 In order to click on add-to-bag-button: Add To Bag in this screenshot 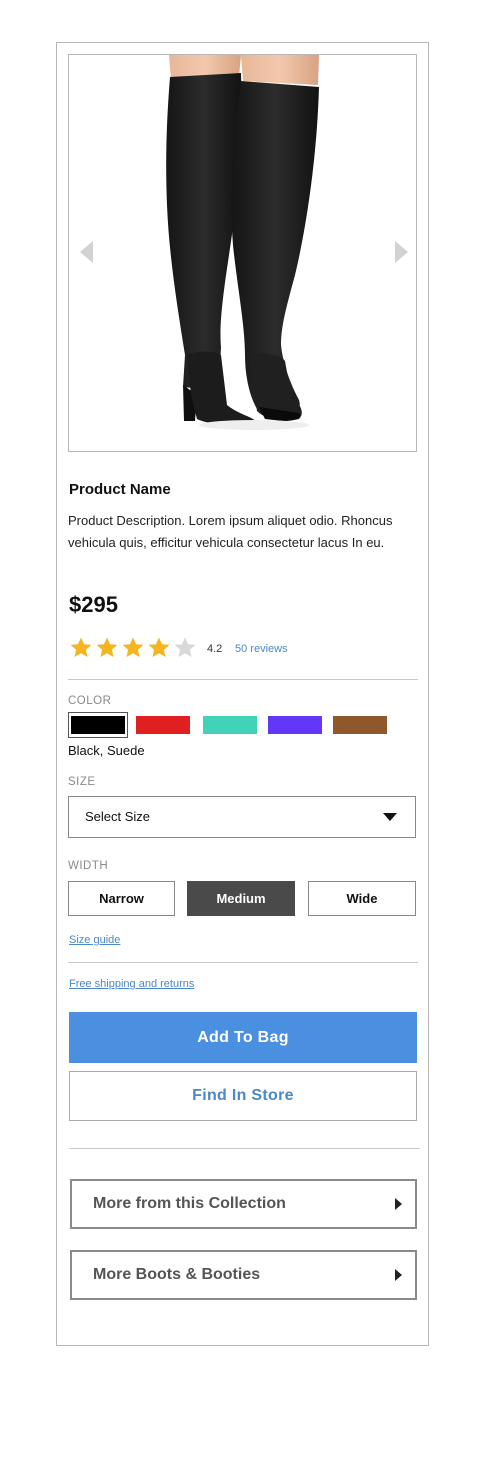, I will do `click(243, 1037)`.